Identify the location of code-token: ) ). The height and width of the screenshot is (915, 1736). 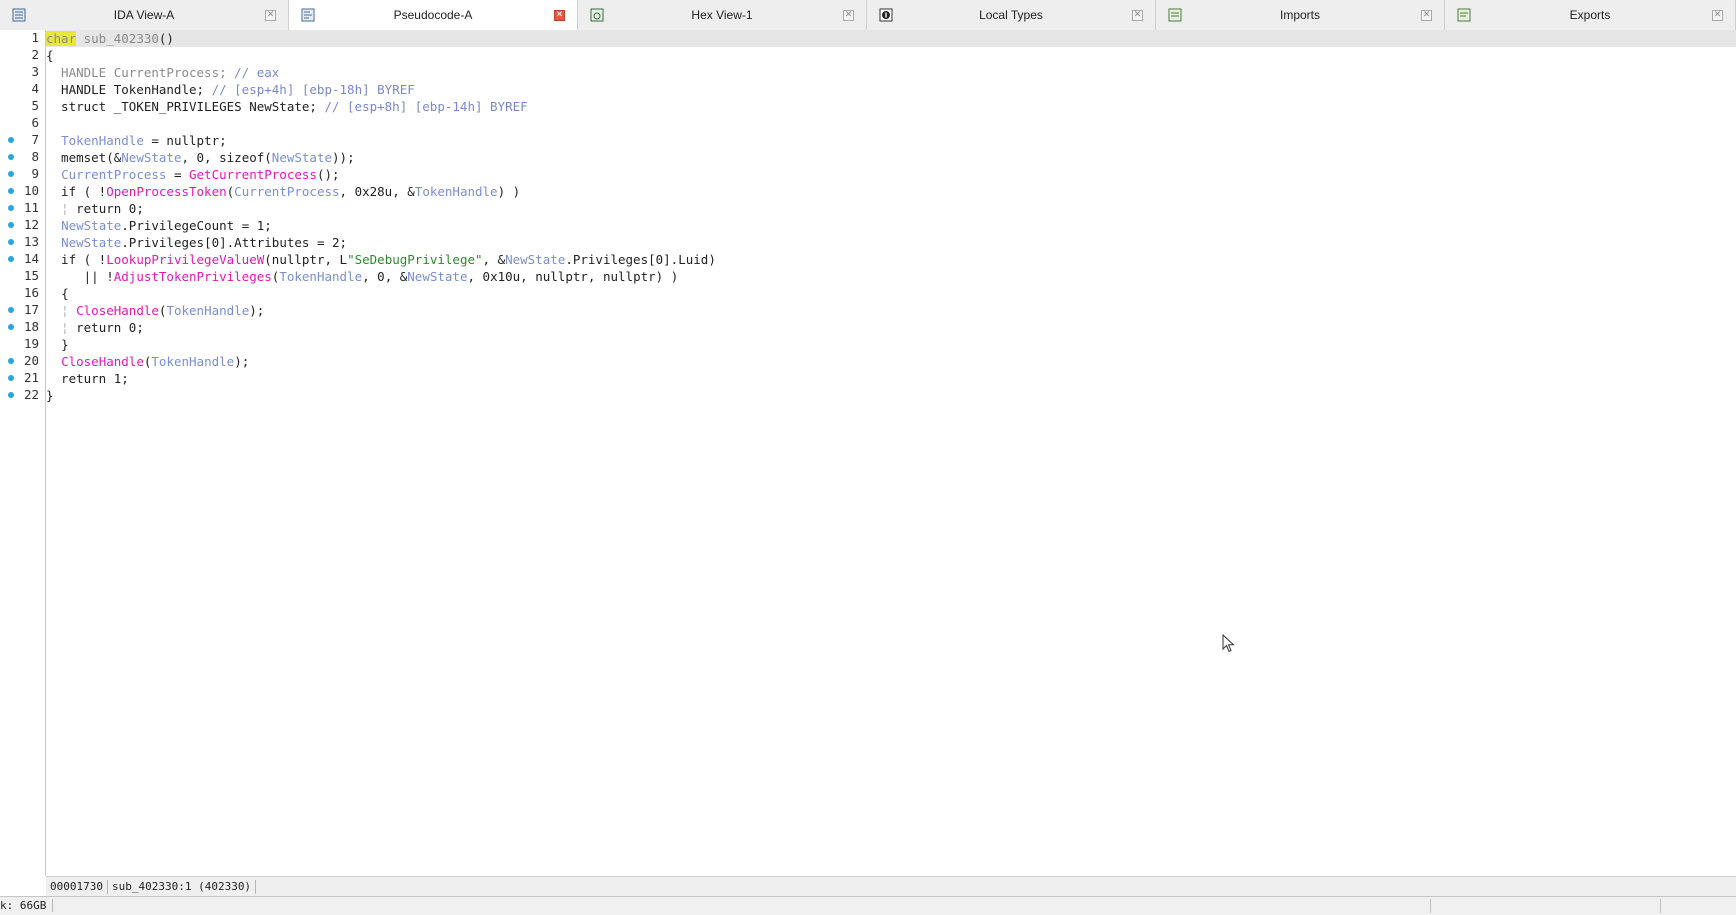
(509, 191).